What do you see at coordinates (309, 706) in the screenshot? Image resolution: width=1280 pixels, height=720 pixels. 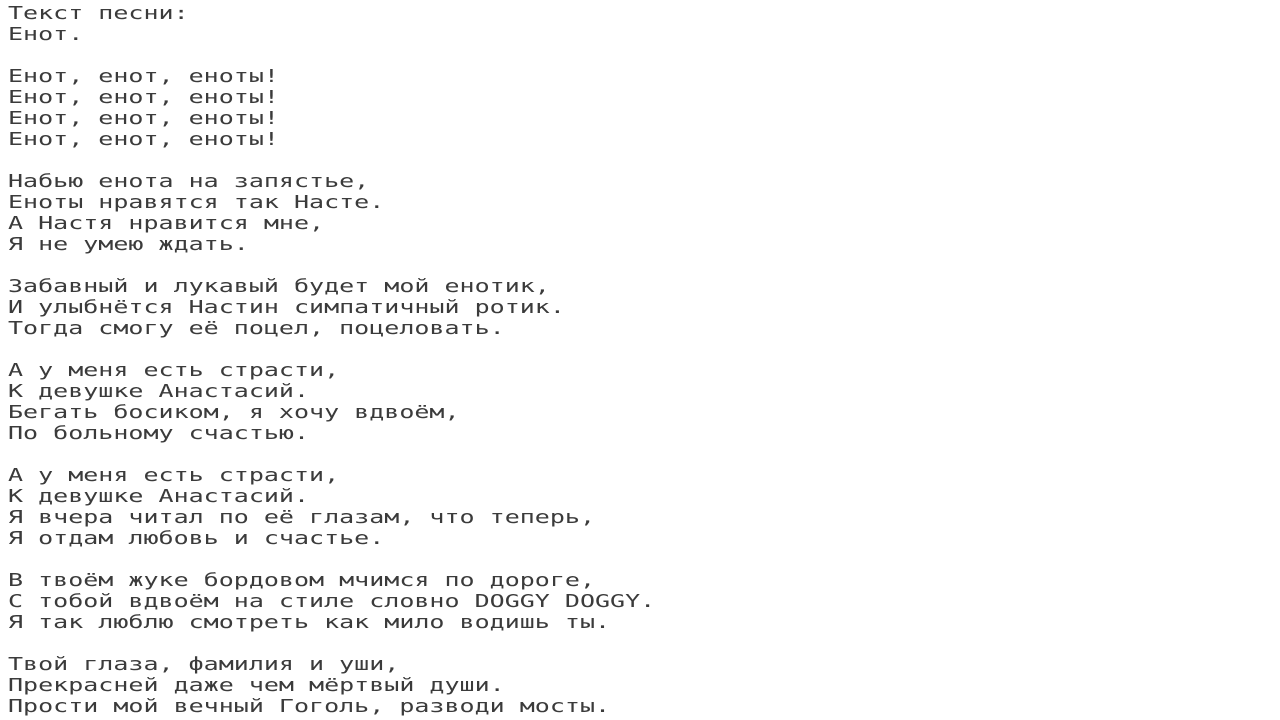 I see `lyrics-line: Прости мой вечный Гоголь, разводи мосты.` at bounding box center [309, 706].